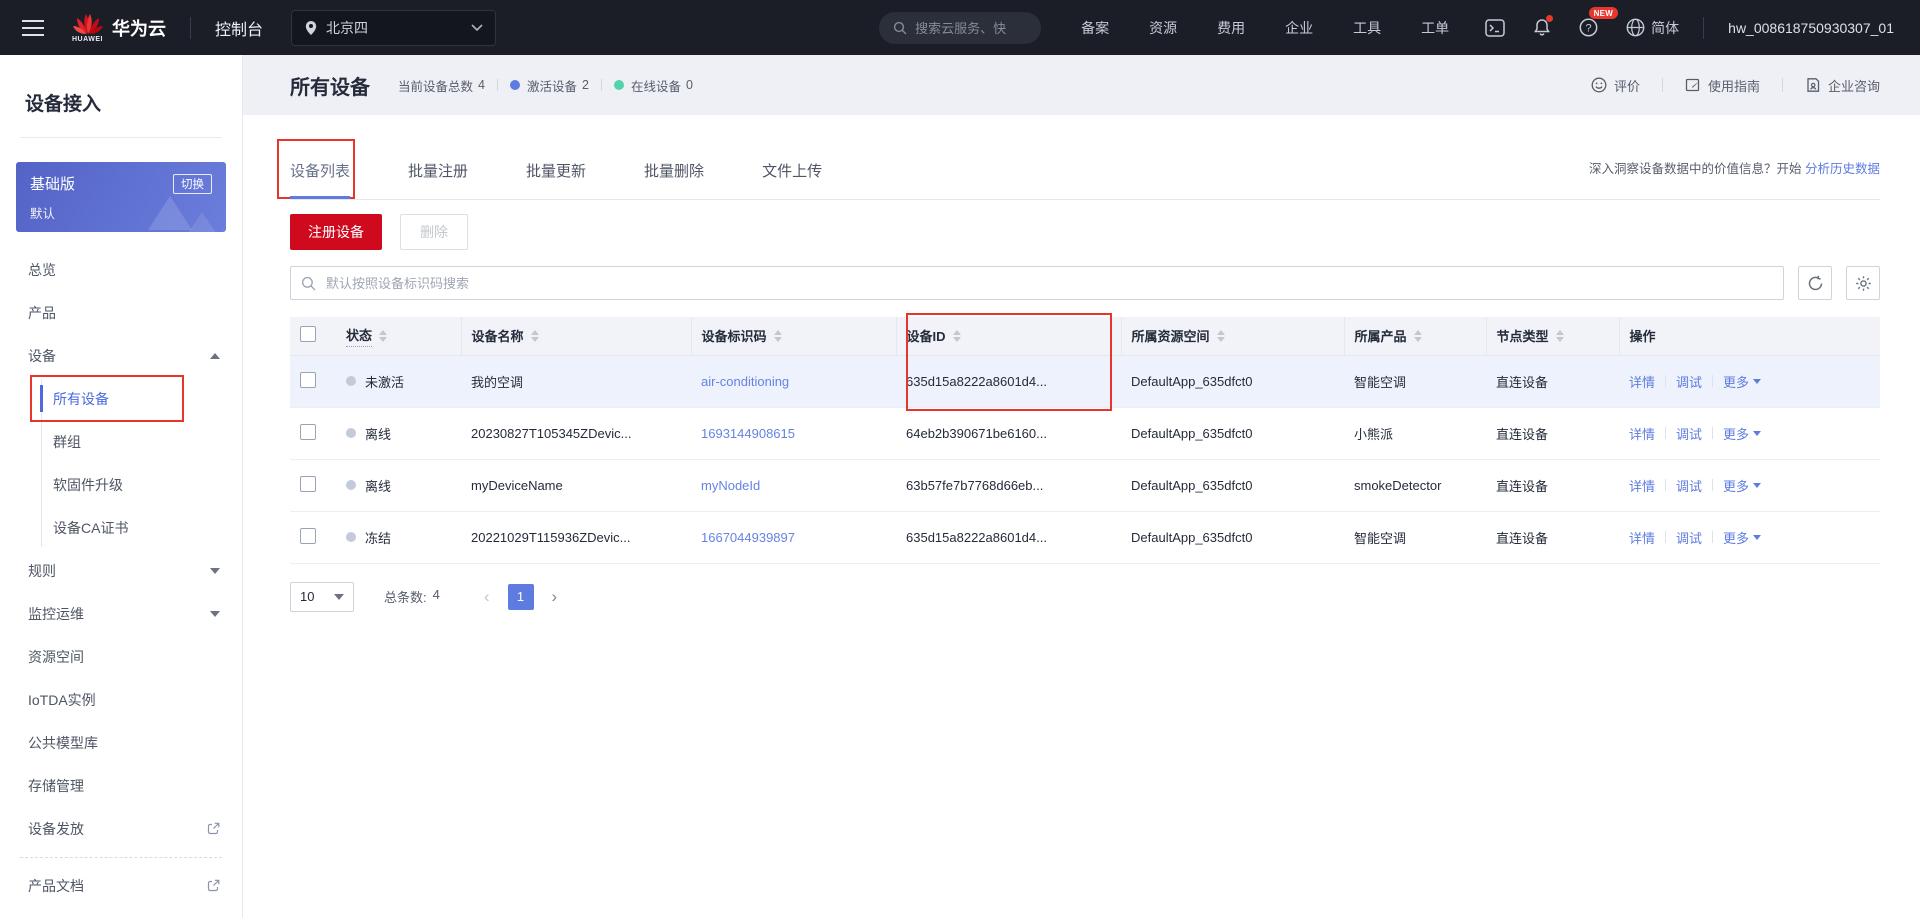 The width and height of the screenshot is (1920, 918). I want to click on node-id-link: 1667044939897, so click(748, 537).